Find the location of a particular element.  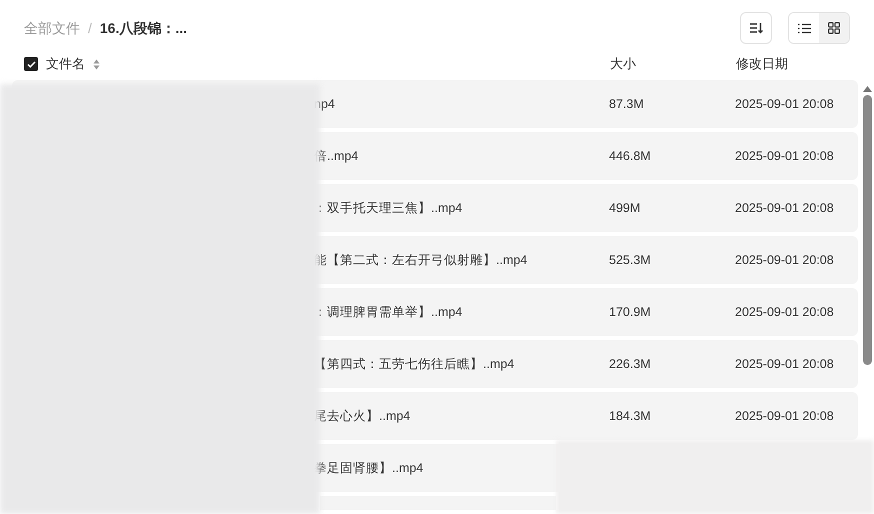

table-cell-text: 拳足固肾腰】..mp4 is located at coordinates (369, 468).